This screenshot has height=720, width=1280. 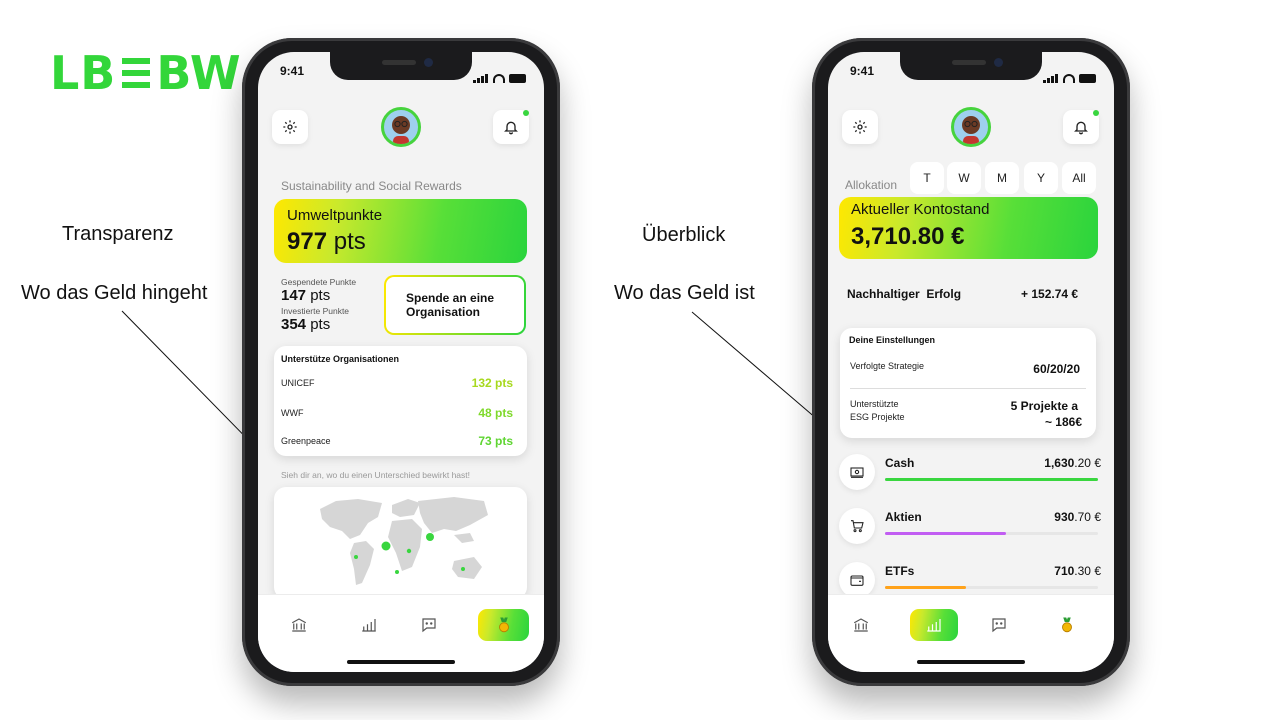 What do you see at coordinates (292, 413) in the screenshot?
I see `org-name: WWF` at bounding box center [292, 413].